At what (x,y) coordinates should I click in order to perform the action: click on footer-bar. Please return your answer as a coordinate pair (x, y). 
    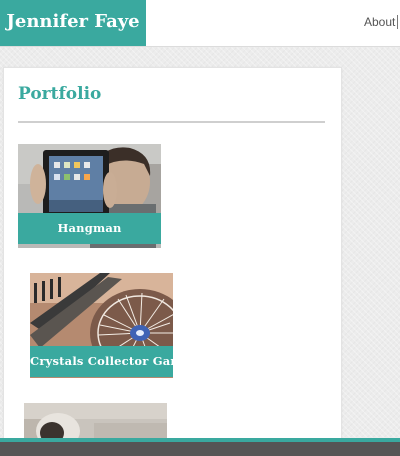
    Looking at the image, I should click on (200, 447).